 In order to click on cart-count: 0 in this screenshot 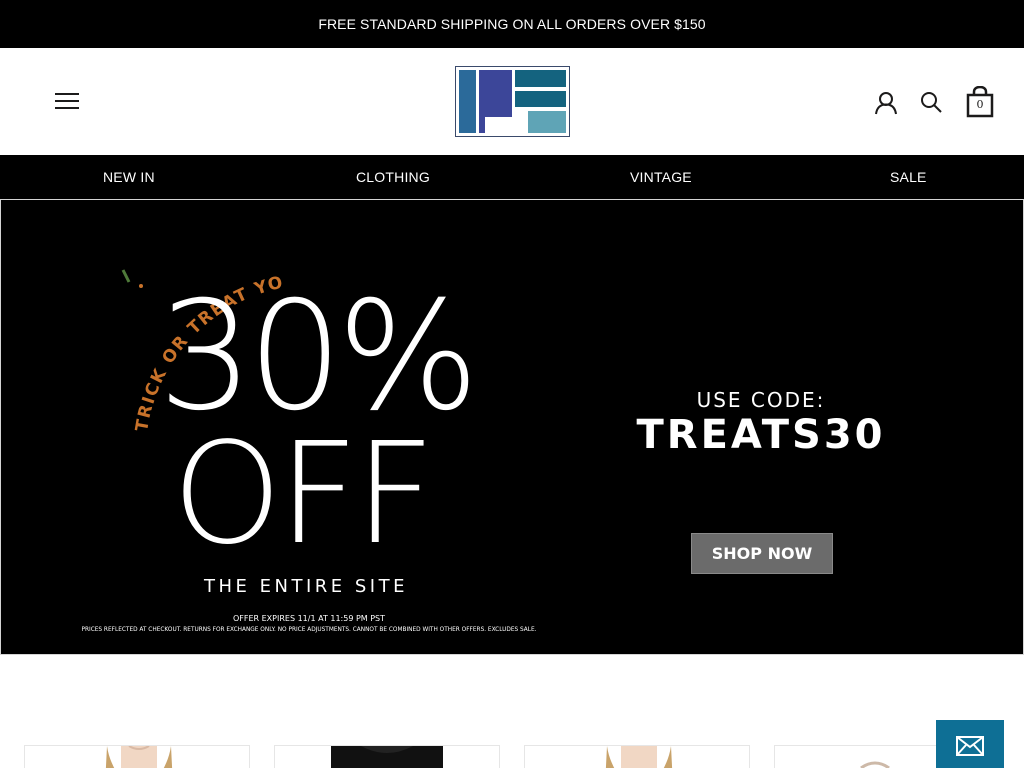, I will do `click(980, 104)`.